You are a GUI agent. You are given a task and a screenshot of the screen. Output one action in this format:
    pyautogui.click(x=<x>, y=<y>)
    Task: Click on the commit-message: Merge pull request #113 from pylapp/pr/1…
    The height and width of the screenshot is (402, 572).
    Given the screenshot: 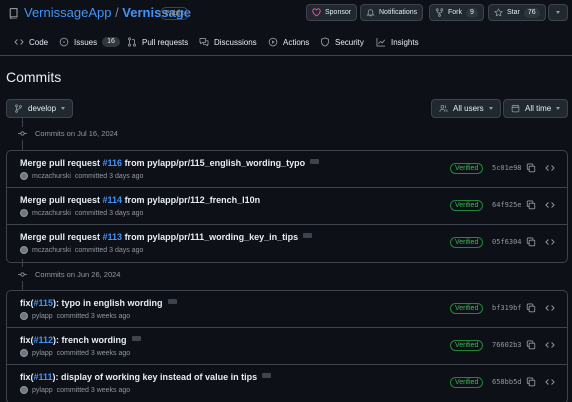 What is the action you would take?
    pyautogui.click(x=166, y=237)
    